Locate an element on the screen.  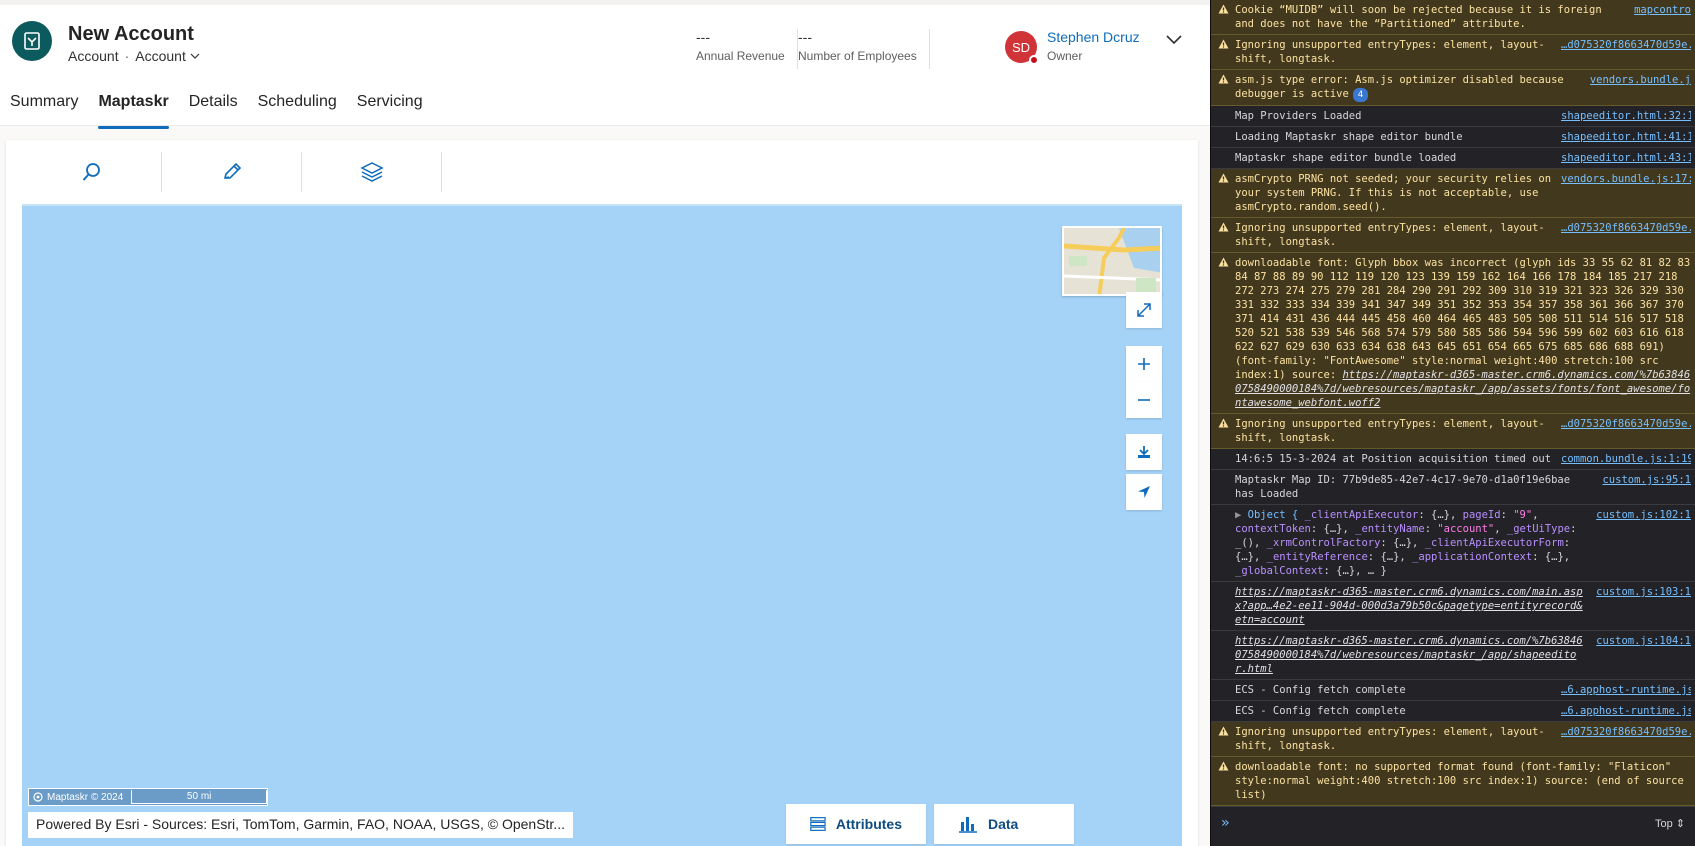
object-key: _entityReference is located at coordinates (1317, 557).